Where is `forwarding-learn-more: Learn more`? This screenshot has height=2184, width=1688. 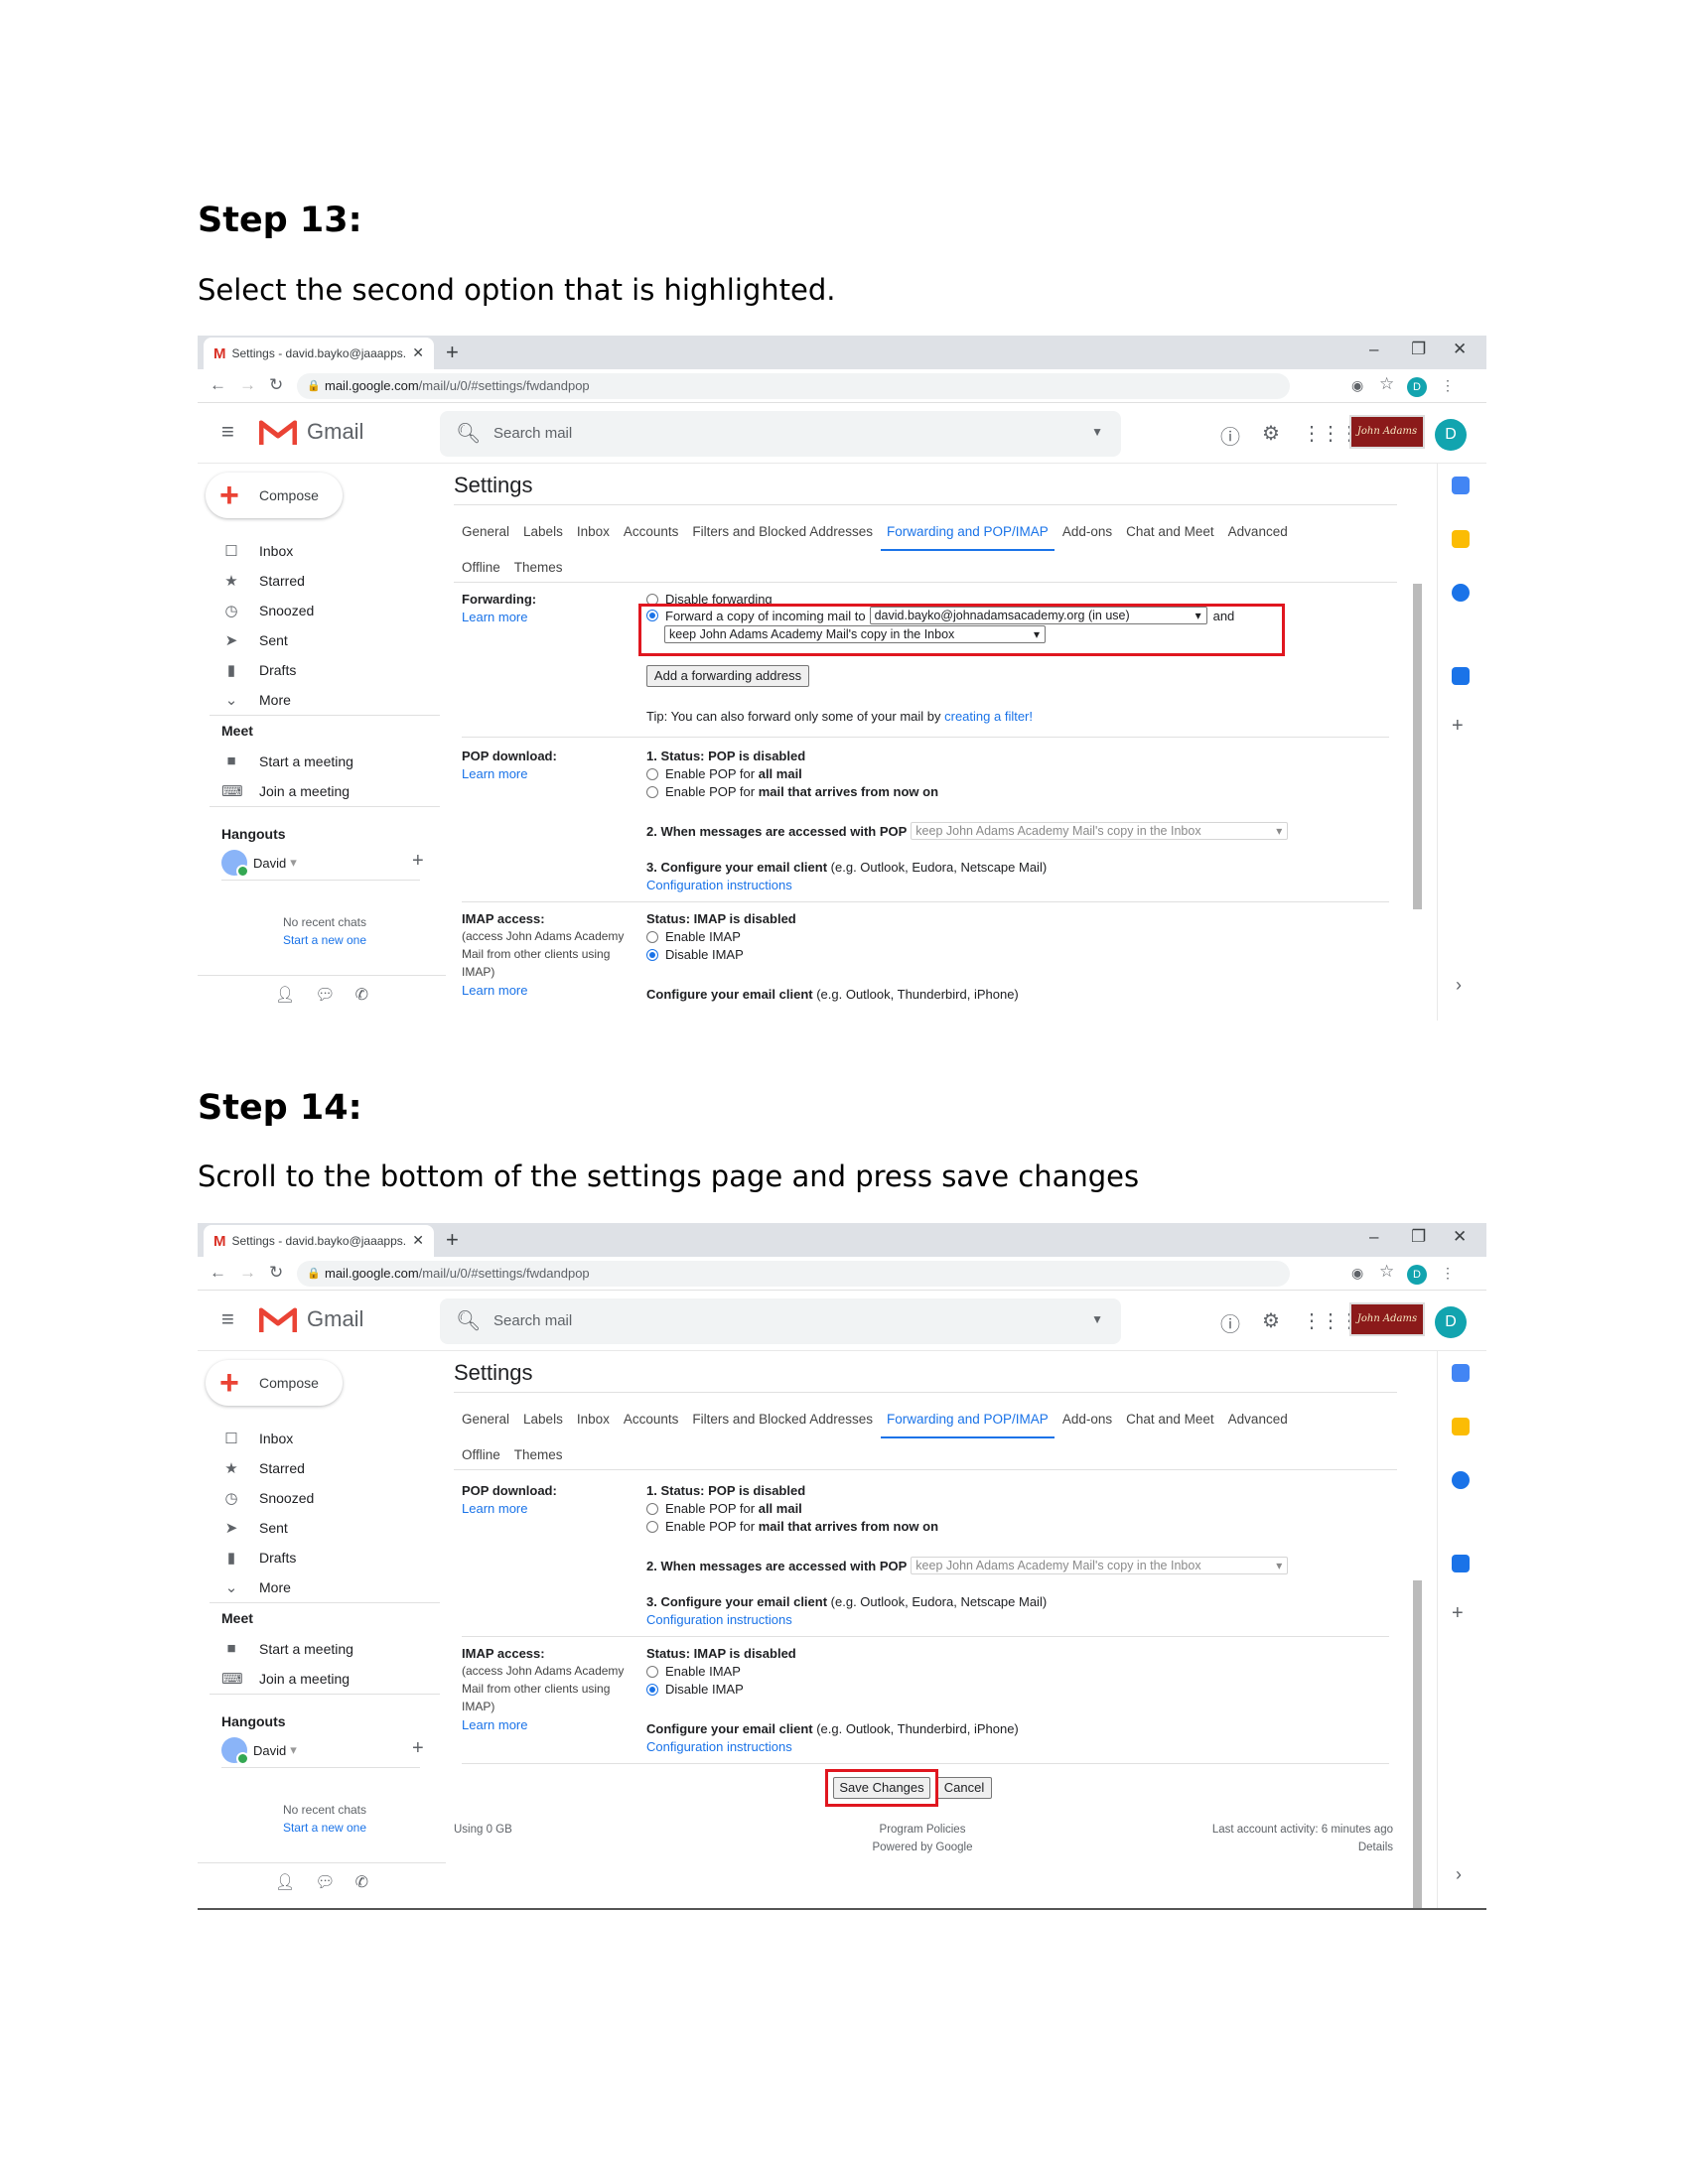 forwarding-learn-more: Learn more is located at coordinates (494, 617).